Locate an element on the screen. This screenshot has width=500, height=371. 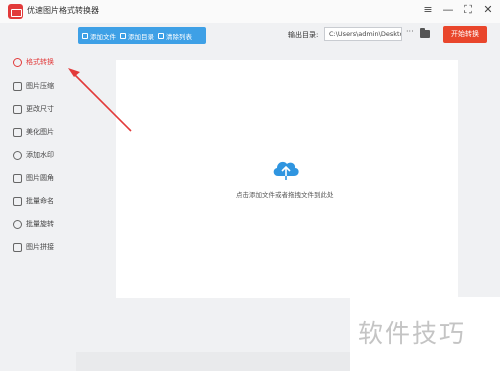
format-convert-icon is located at coordinates (17, 62).